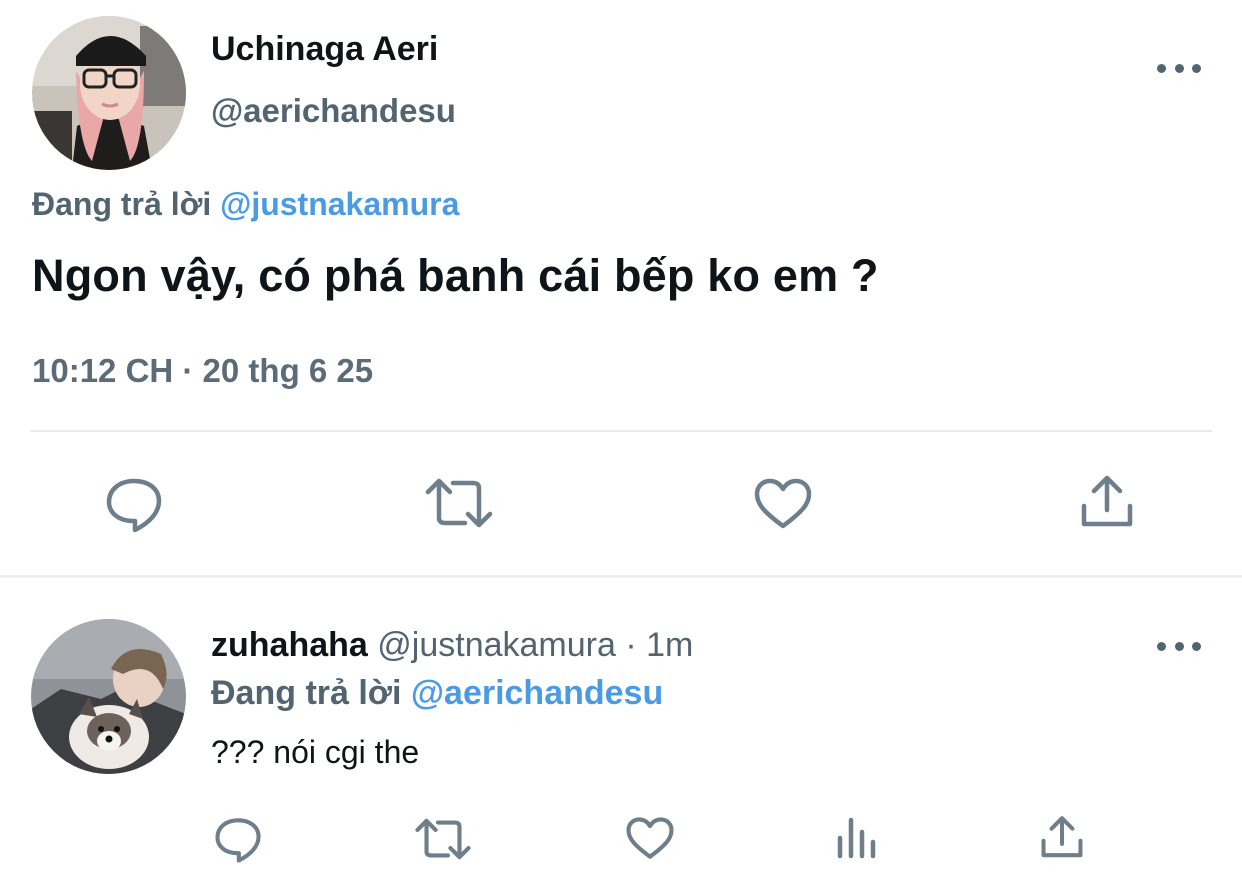  What do you see at coordinates (339, 204) in the screenshot?
I see `replying-to-mention: @justnakamura` at bounding box center [339, 204].